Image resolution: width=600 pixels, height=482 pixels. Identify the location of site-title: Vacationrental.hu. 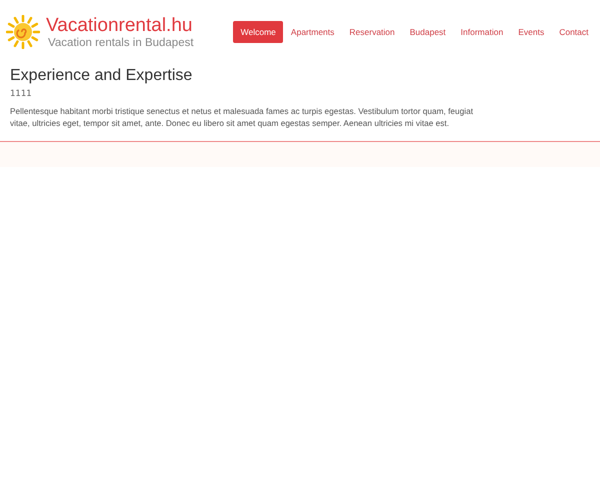
(119, 26).